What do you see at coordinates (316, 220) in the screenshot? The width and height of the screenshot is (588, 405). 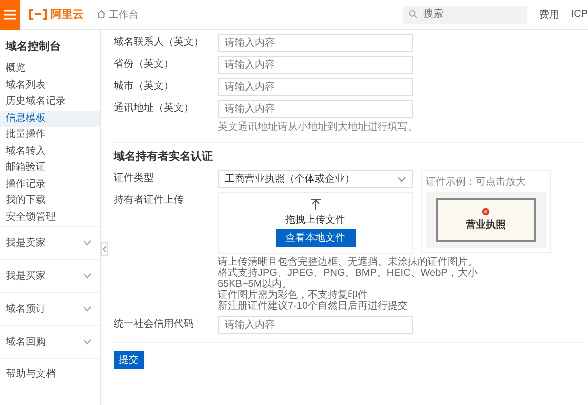 I see `upload-text: 拖拽上传文件` at bounding box center [316, 220].